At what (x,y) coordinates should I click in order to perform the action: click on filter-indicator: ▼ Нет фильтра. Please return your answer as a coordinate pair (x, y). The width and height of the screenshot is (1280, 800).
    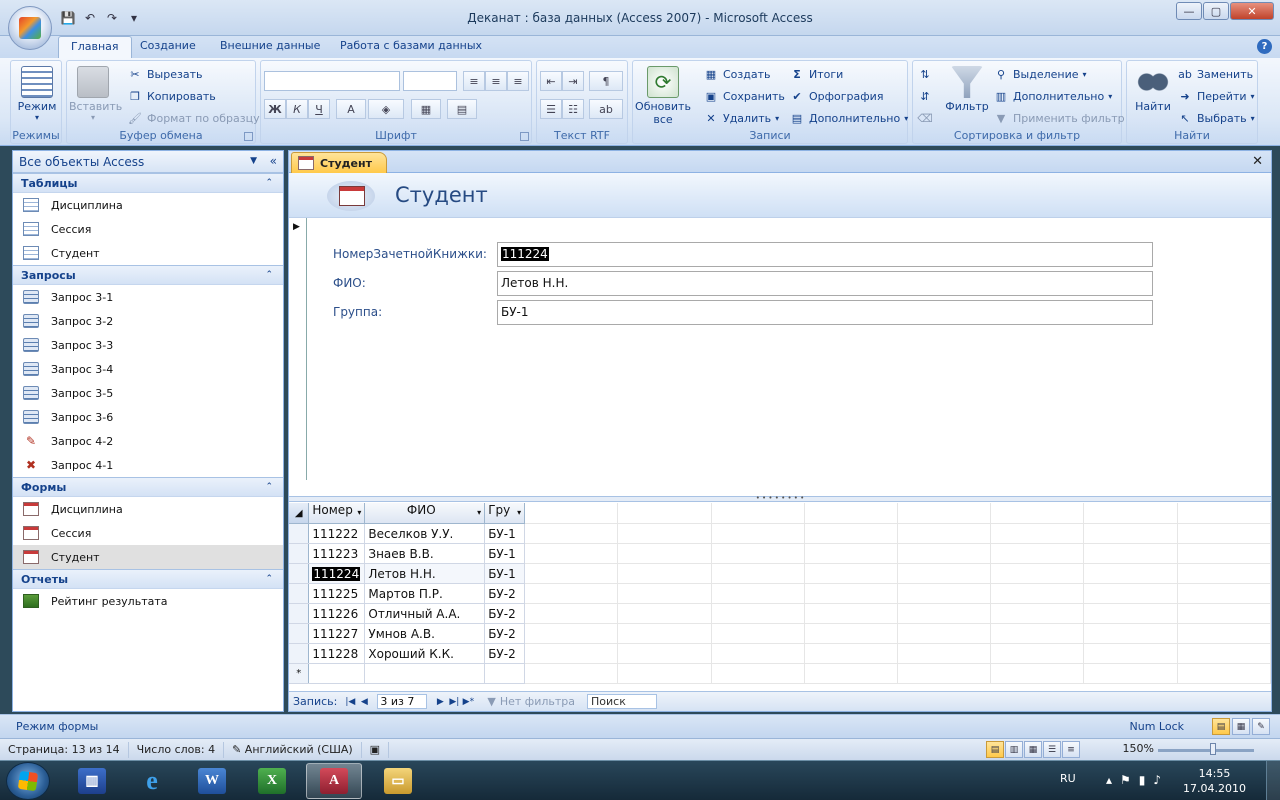
    Looking at the image, I should click on (531, 701).